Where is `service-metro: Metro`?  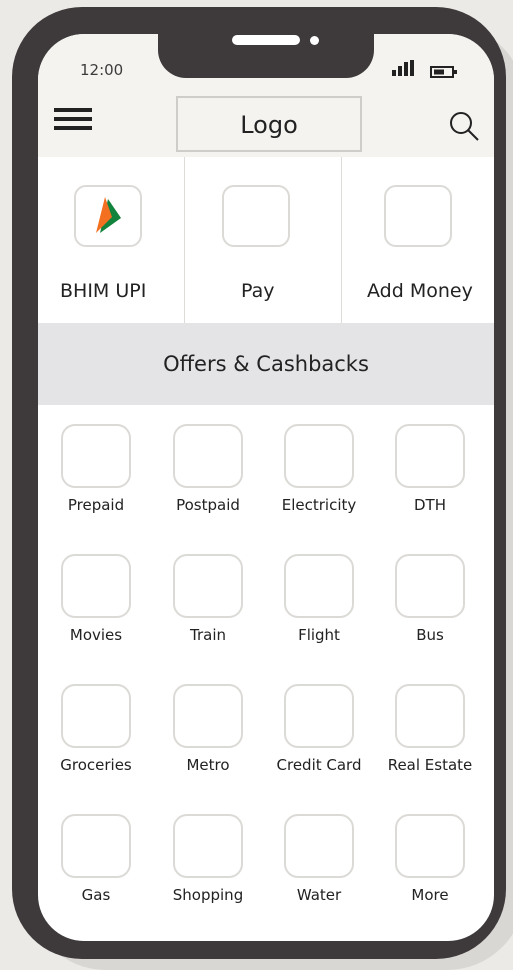 service-metro: Metro is located at coordinates (205, 739).